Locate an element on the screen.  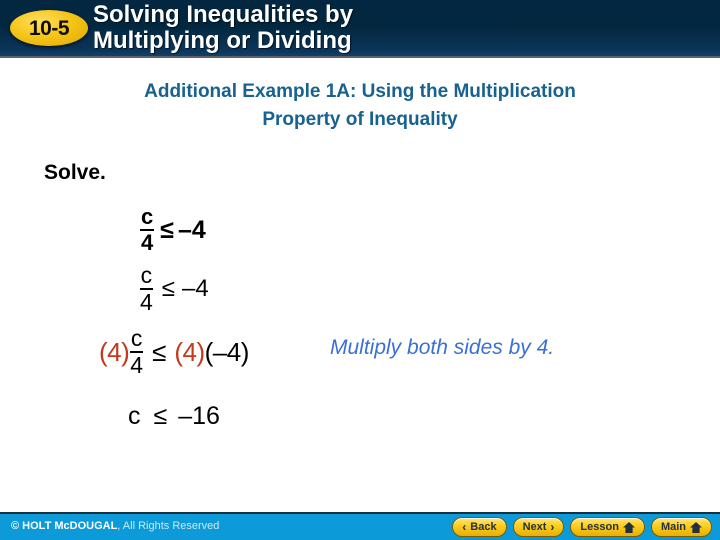
main-button: Main is located at coordinates (681, 527).